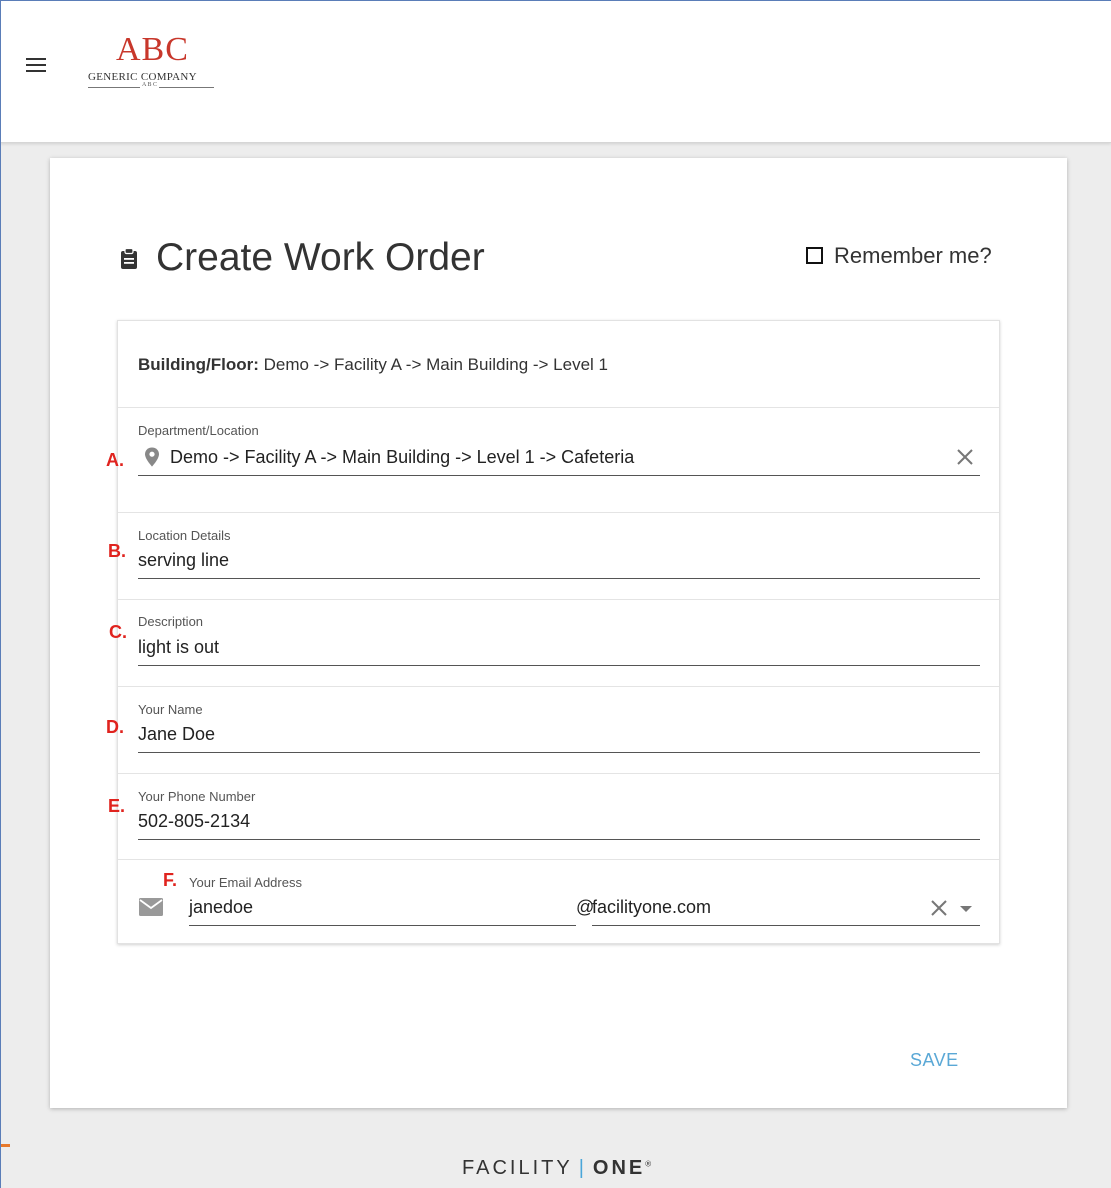 The image size is (1111, 1188). I want to click on logo-small-text: A B C, so click(150, 85).